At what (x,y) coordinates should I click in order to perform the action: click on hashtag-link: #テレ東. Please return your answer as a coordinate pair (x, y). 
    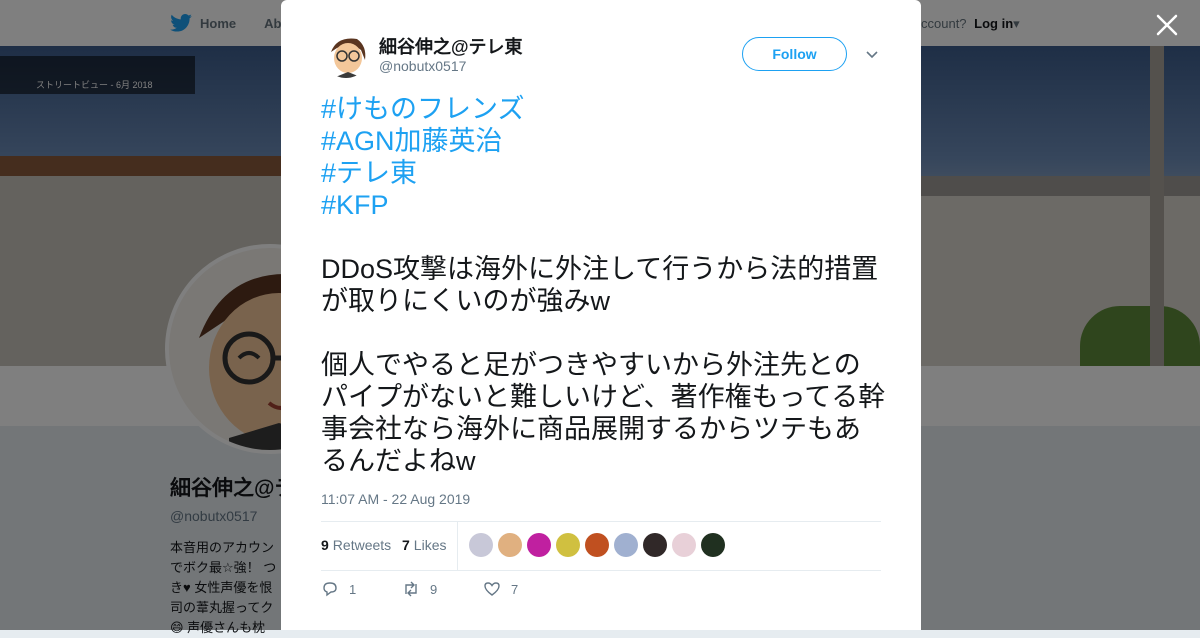
    Looking at the image, I should click on (604, 173).